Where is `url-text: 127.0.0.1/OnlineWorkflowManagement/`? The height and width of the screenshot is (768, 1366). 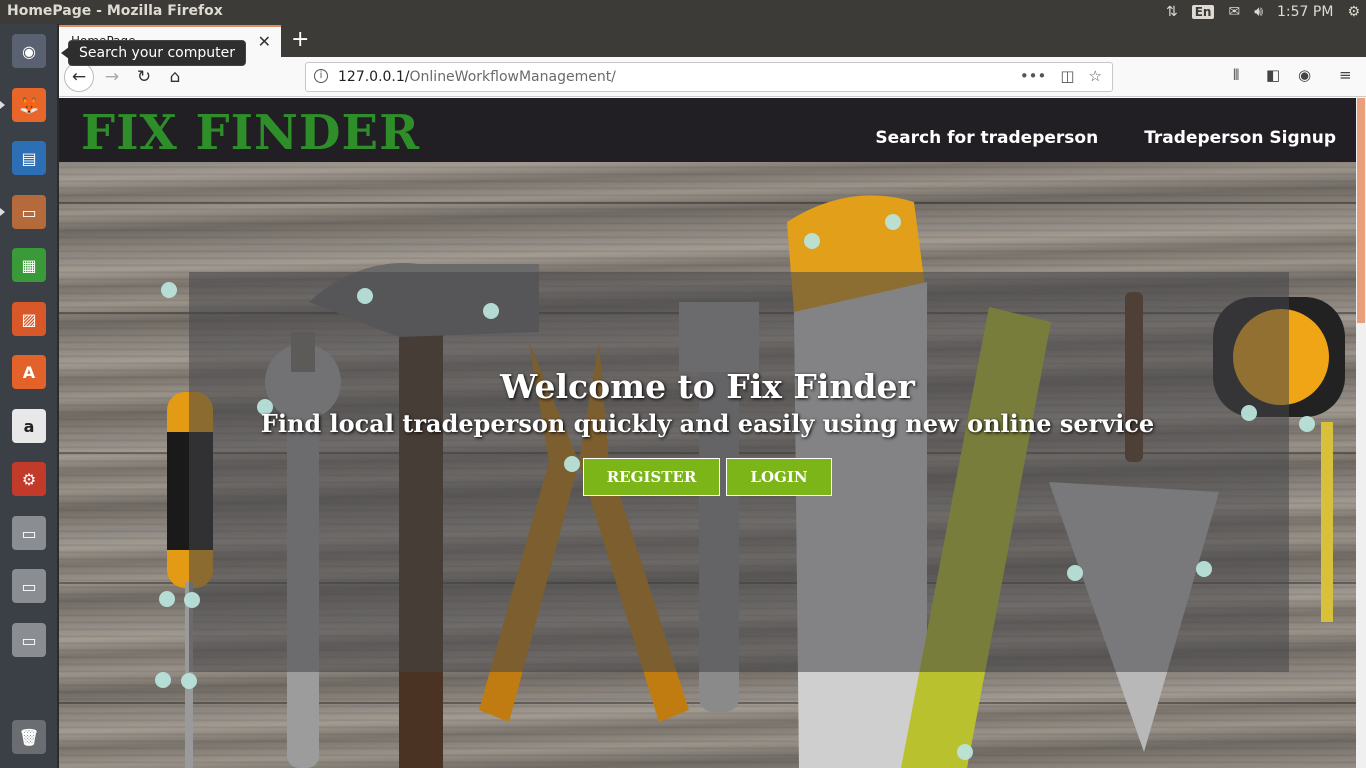 url-text: 127.0.0.1/OnlineWorkflowManagement/ is located at coordinates (477, 77).